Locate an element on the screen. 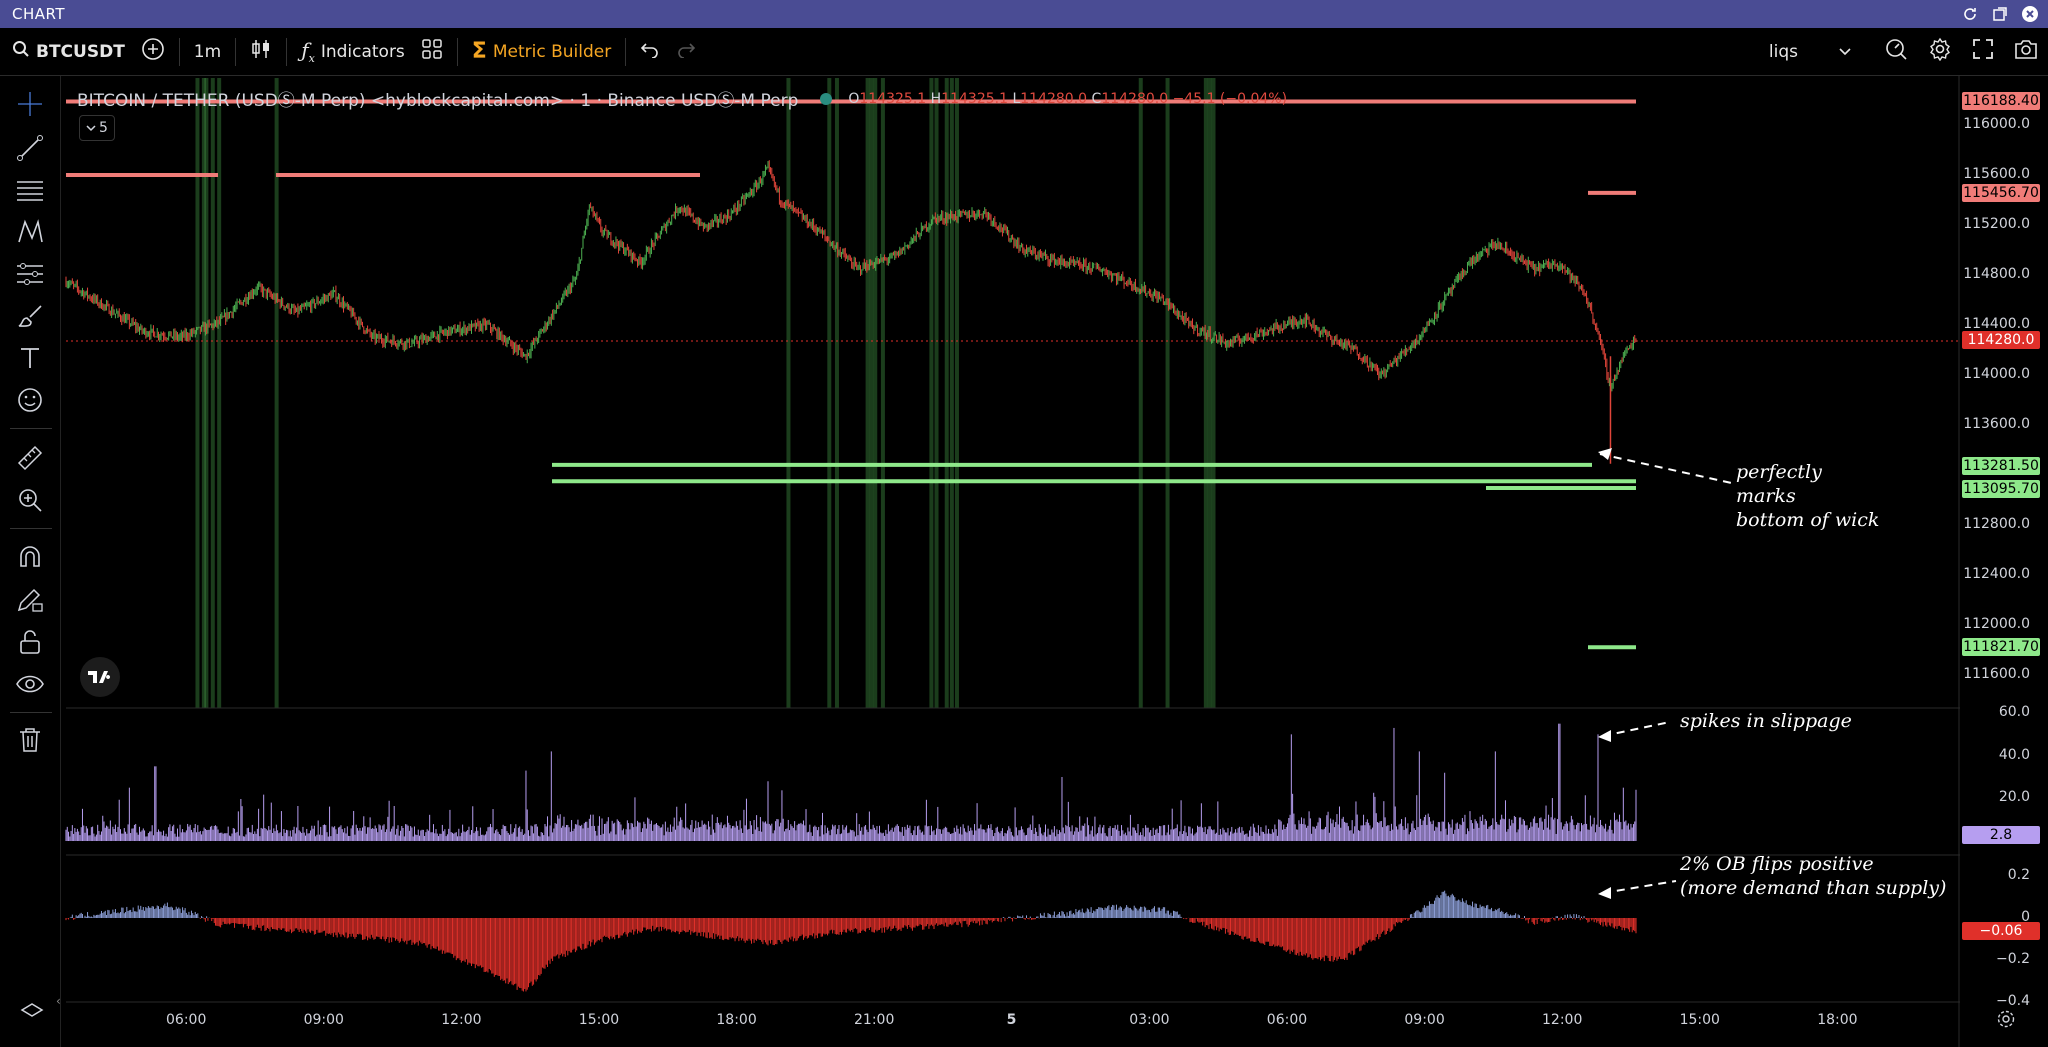 Image resolution: width=2048 pixels, height=1047 pixels. brush-tool is located at coordinates (30, 318).